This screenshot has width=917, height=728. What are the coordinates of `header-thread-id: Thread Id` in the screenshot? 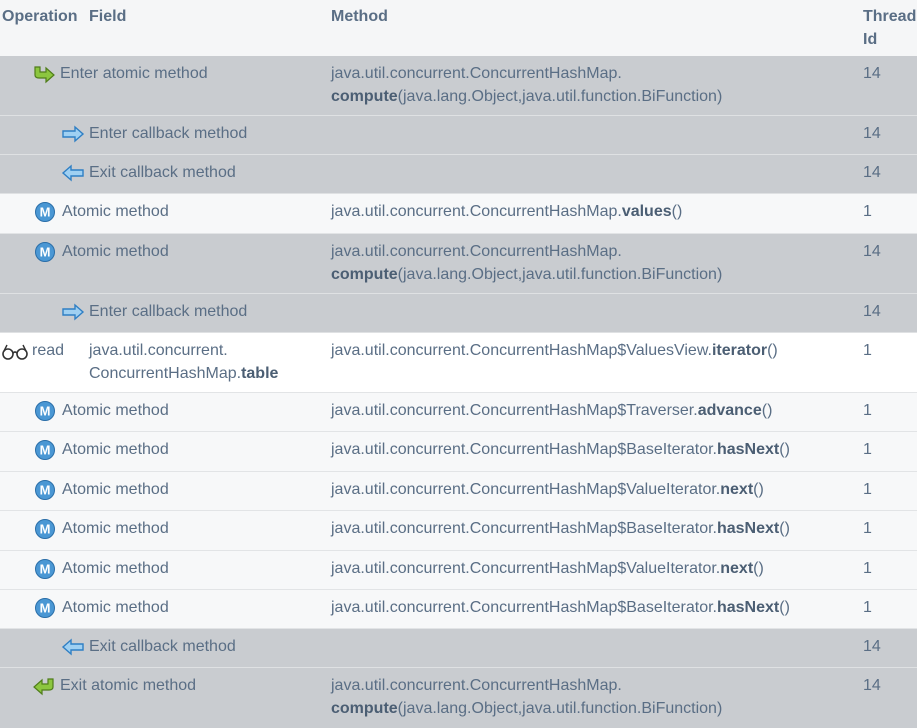 It's located at (890, 28).